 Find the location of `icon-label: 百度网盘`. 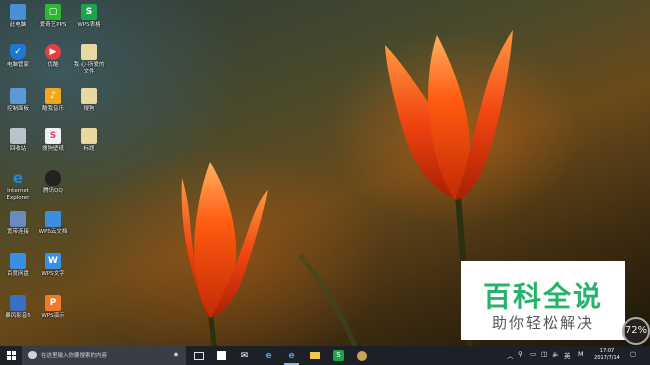

icon-label: 百度网盘 is located at coordinates (17, 274).